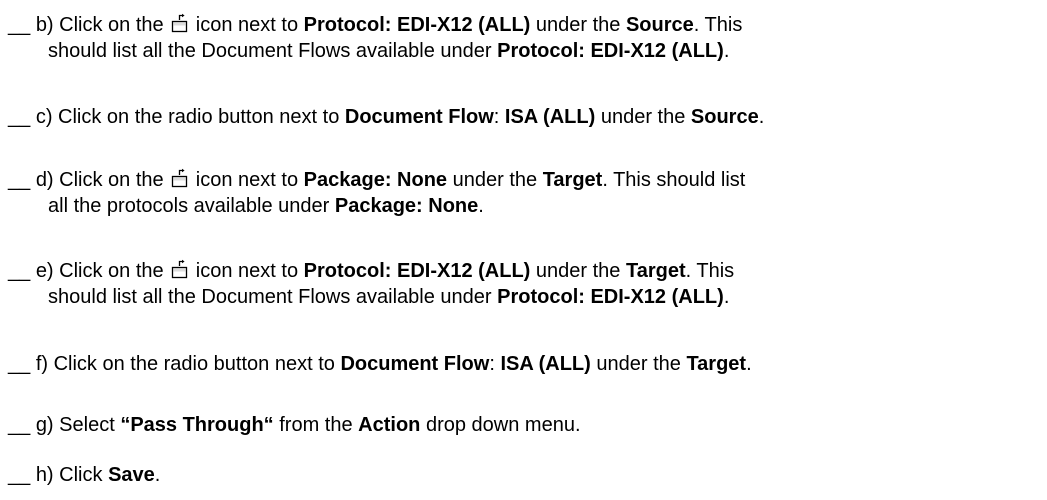 This screenshot has height=500, width=1047. Describe the element at coordinates (44, 425) in the screenshot. I see `step-marker: g)` at that location.